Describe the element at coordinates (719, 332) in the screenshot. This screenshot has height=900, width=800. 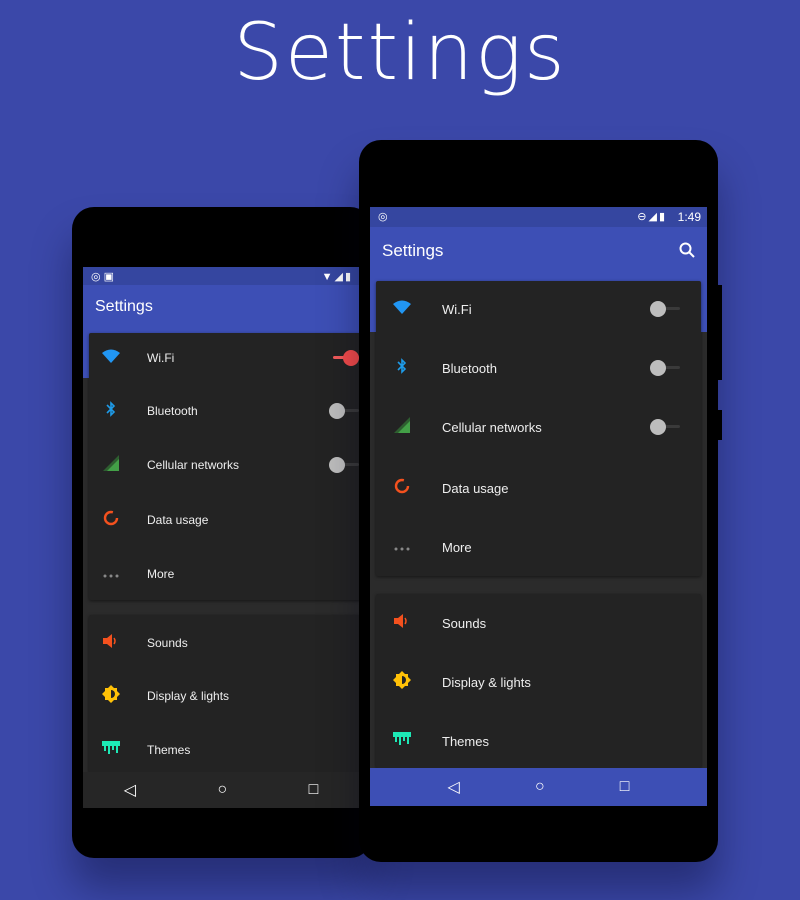
I see `power-button` at that location.